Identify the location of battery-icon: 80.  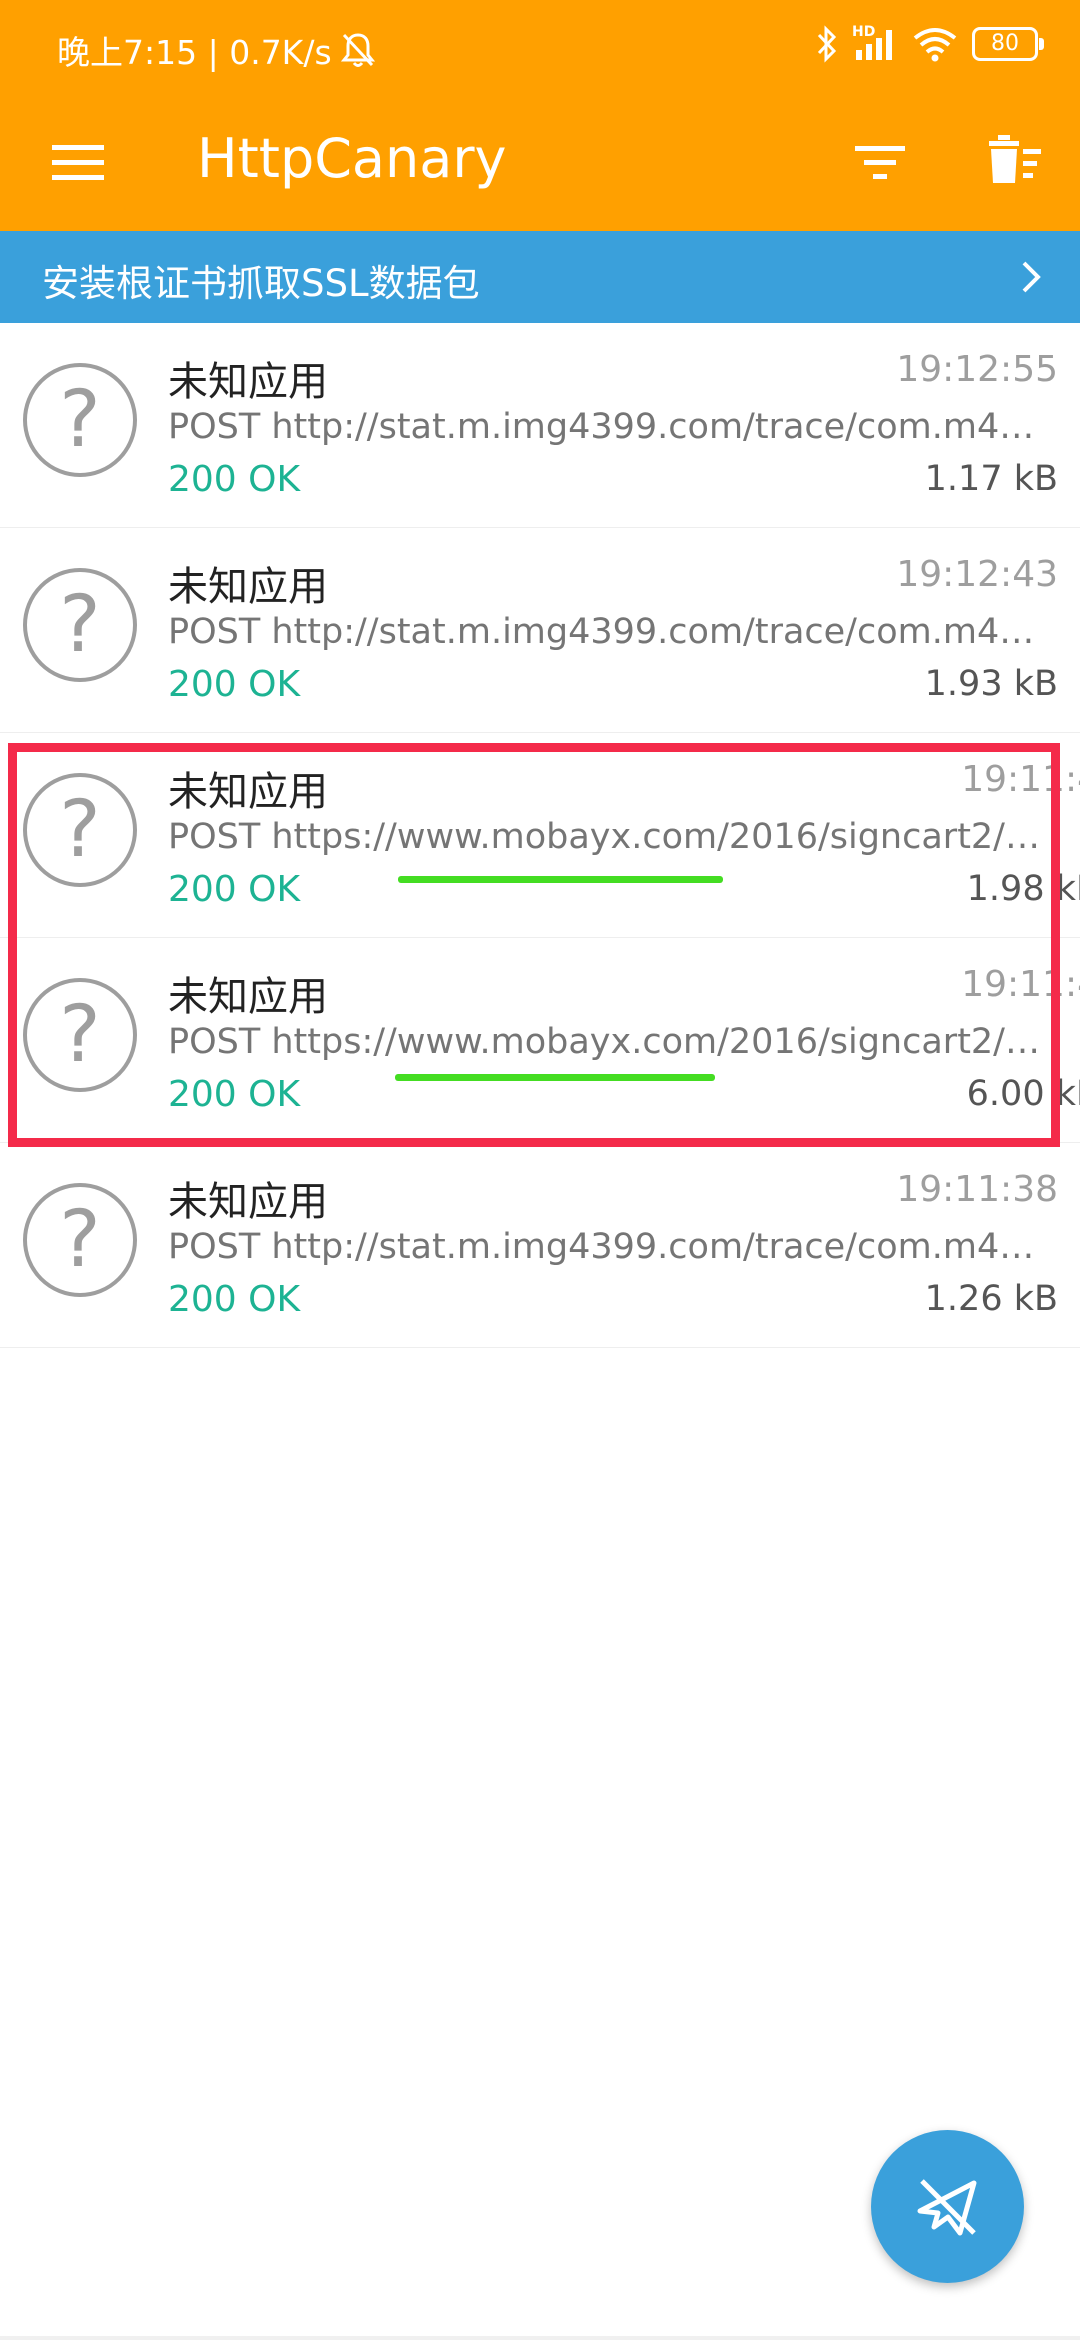
(1008, 44).